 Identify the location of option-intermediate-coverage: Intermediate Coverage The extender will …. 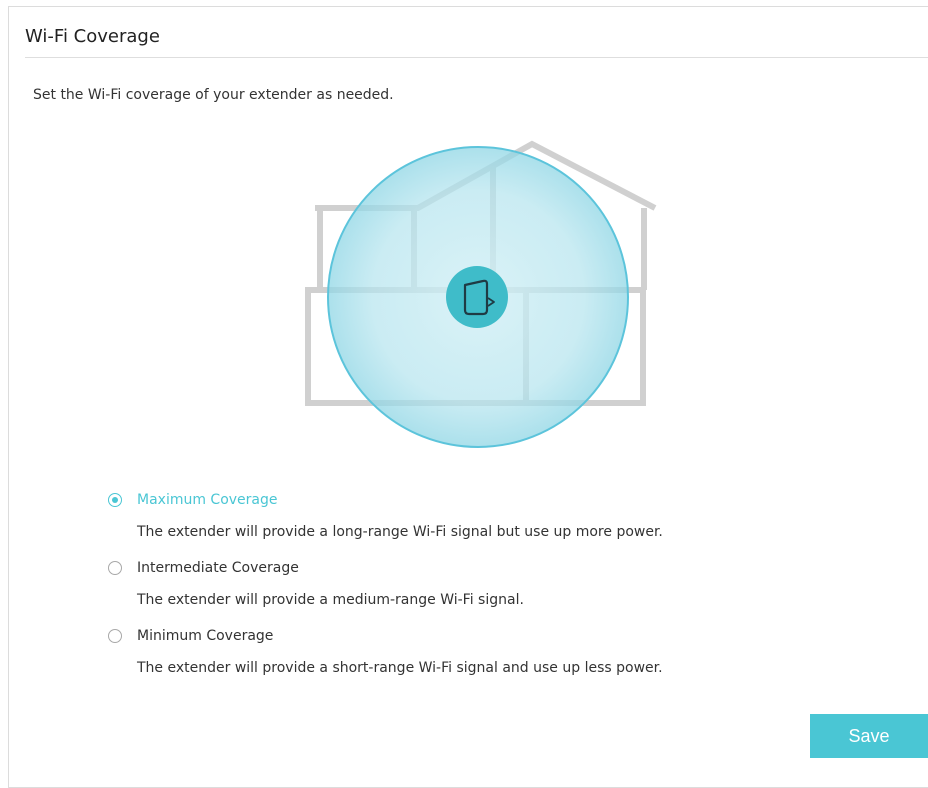
(458, 594).